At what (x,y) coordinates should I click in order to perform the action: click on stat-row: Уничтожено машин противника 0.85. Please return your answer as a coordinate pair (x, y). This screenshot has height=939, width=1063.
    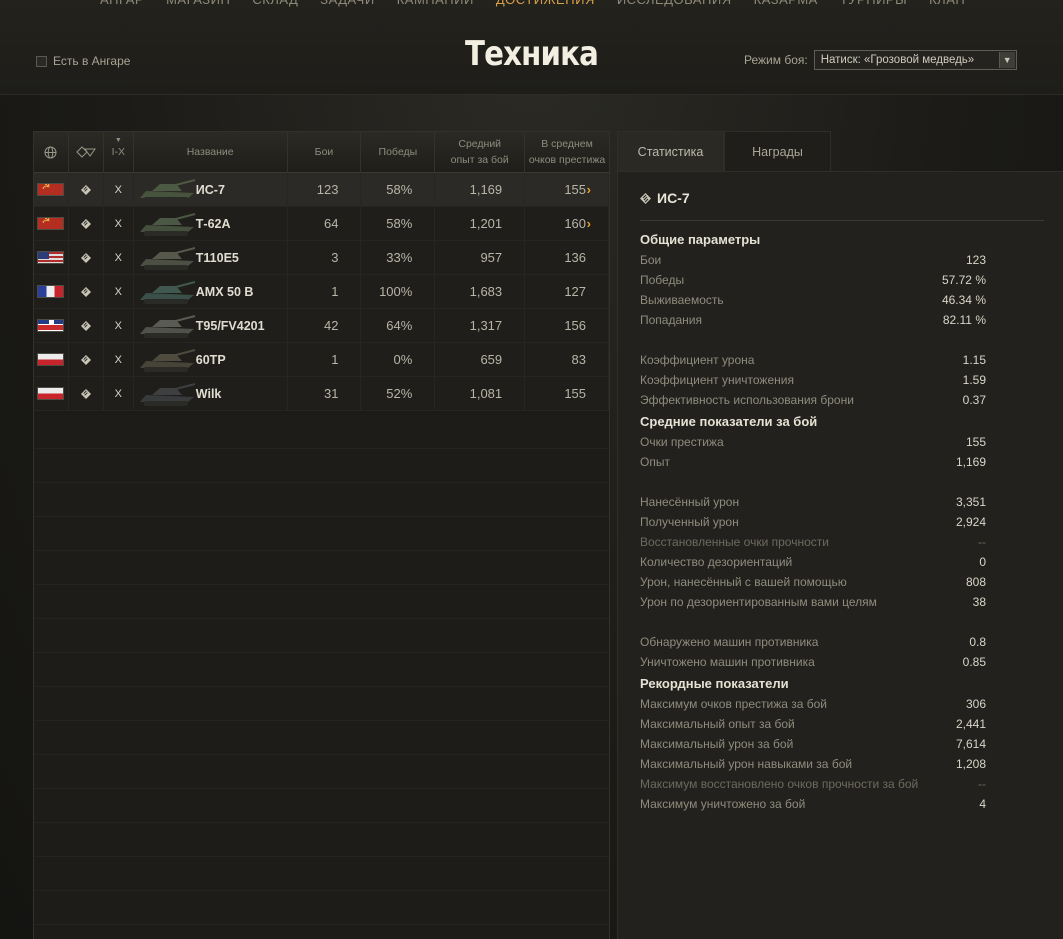
    Looking at the image, I should click on (813, 662).